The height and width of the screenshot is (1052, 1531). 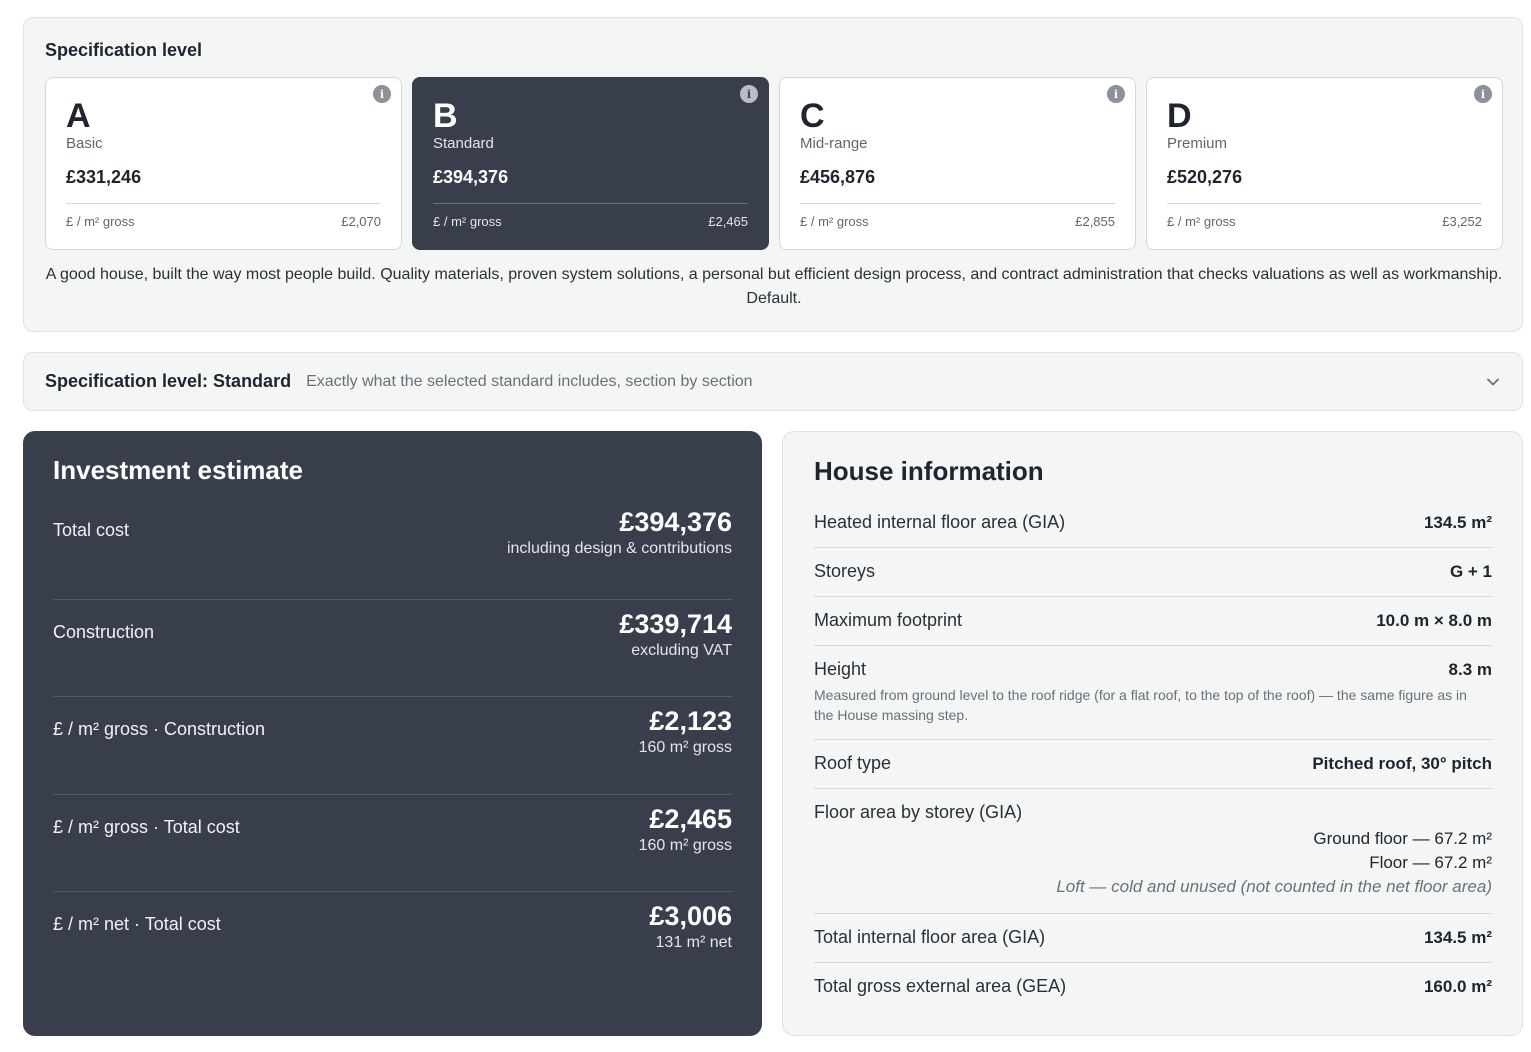 I want to click on row-sub: excluding VAT, so click(x=681, y=650).